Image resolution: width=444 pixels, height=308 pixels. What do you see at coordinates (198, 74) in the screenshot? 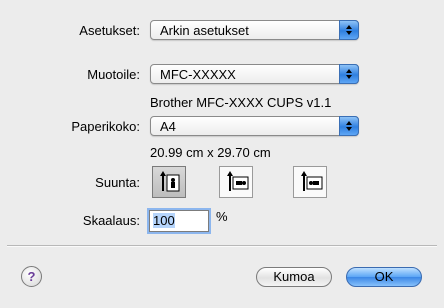
I see `format-for-value: MFC-XXXXX` at bounding box center [198, 74].